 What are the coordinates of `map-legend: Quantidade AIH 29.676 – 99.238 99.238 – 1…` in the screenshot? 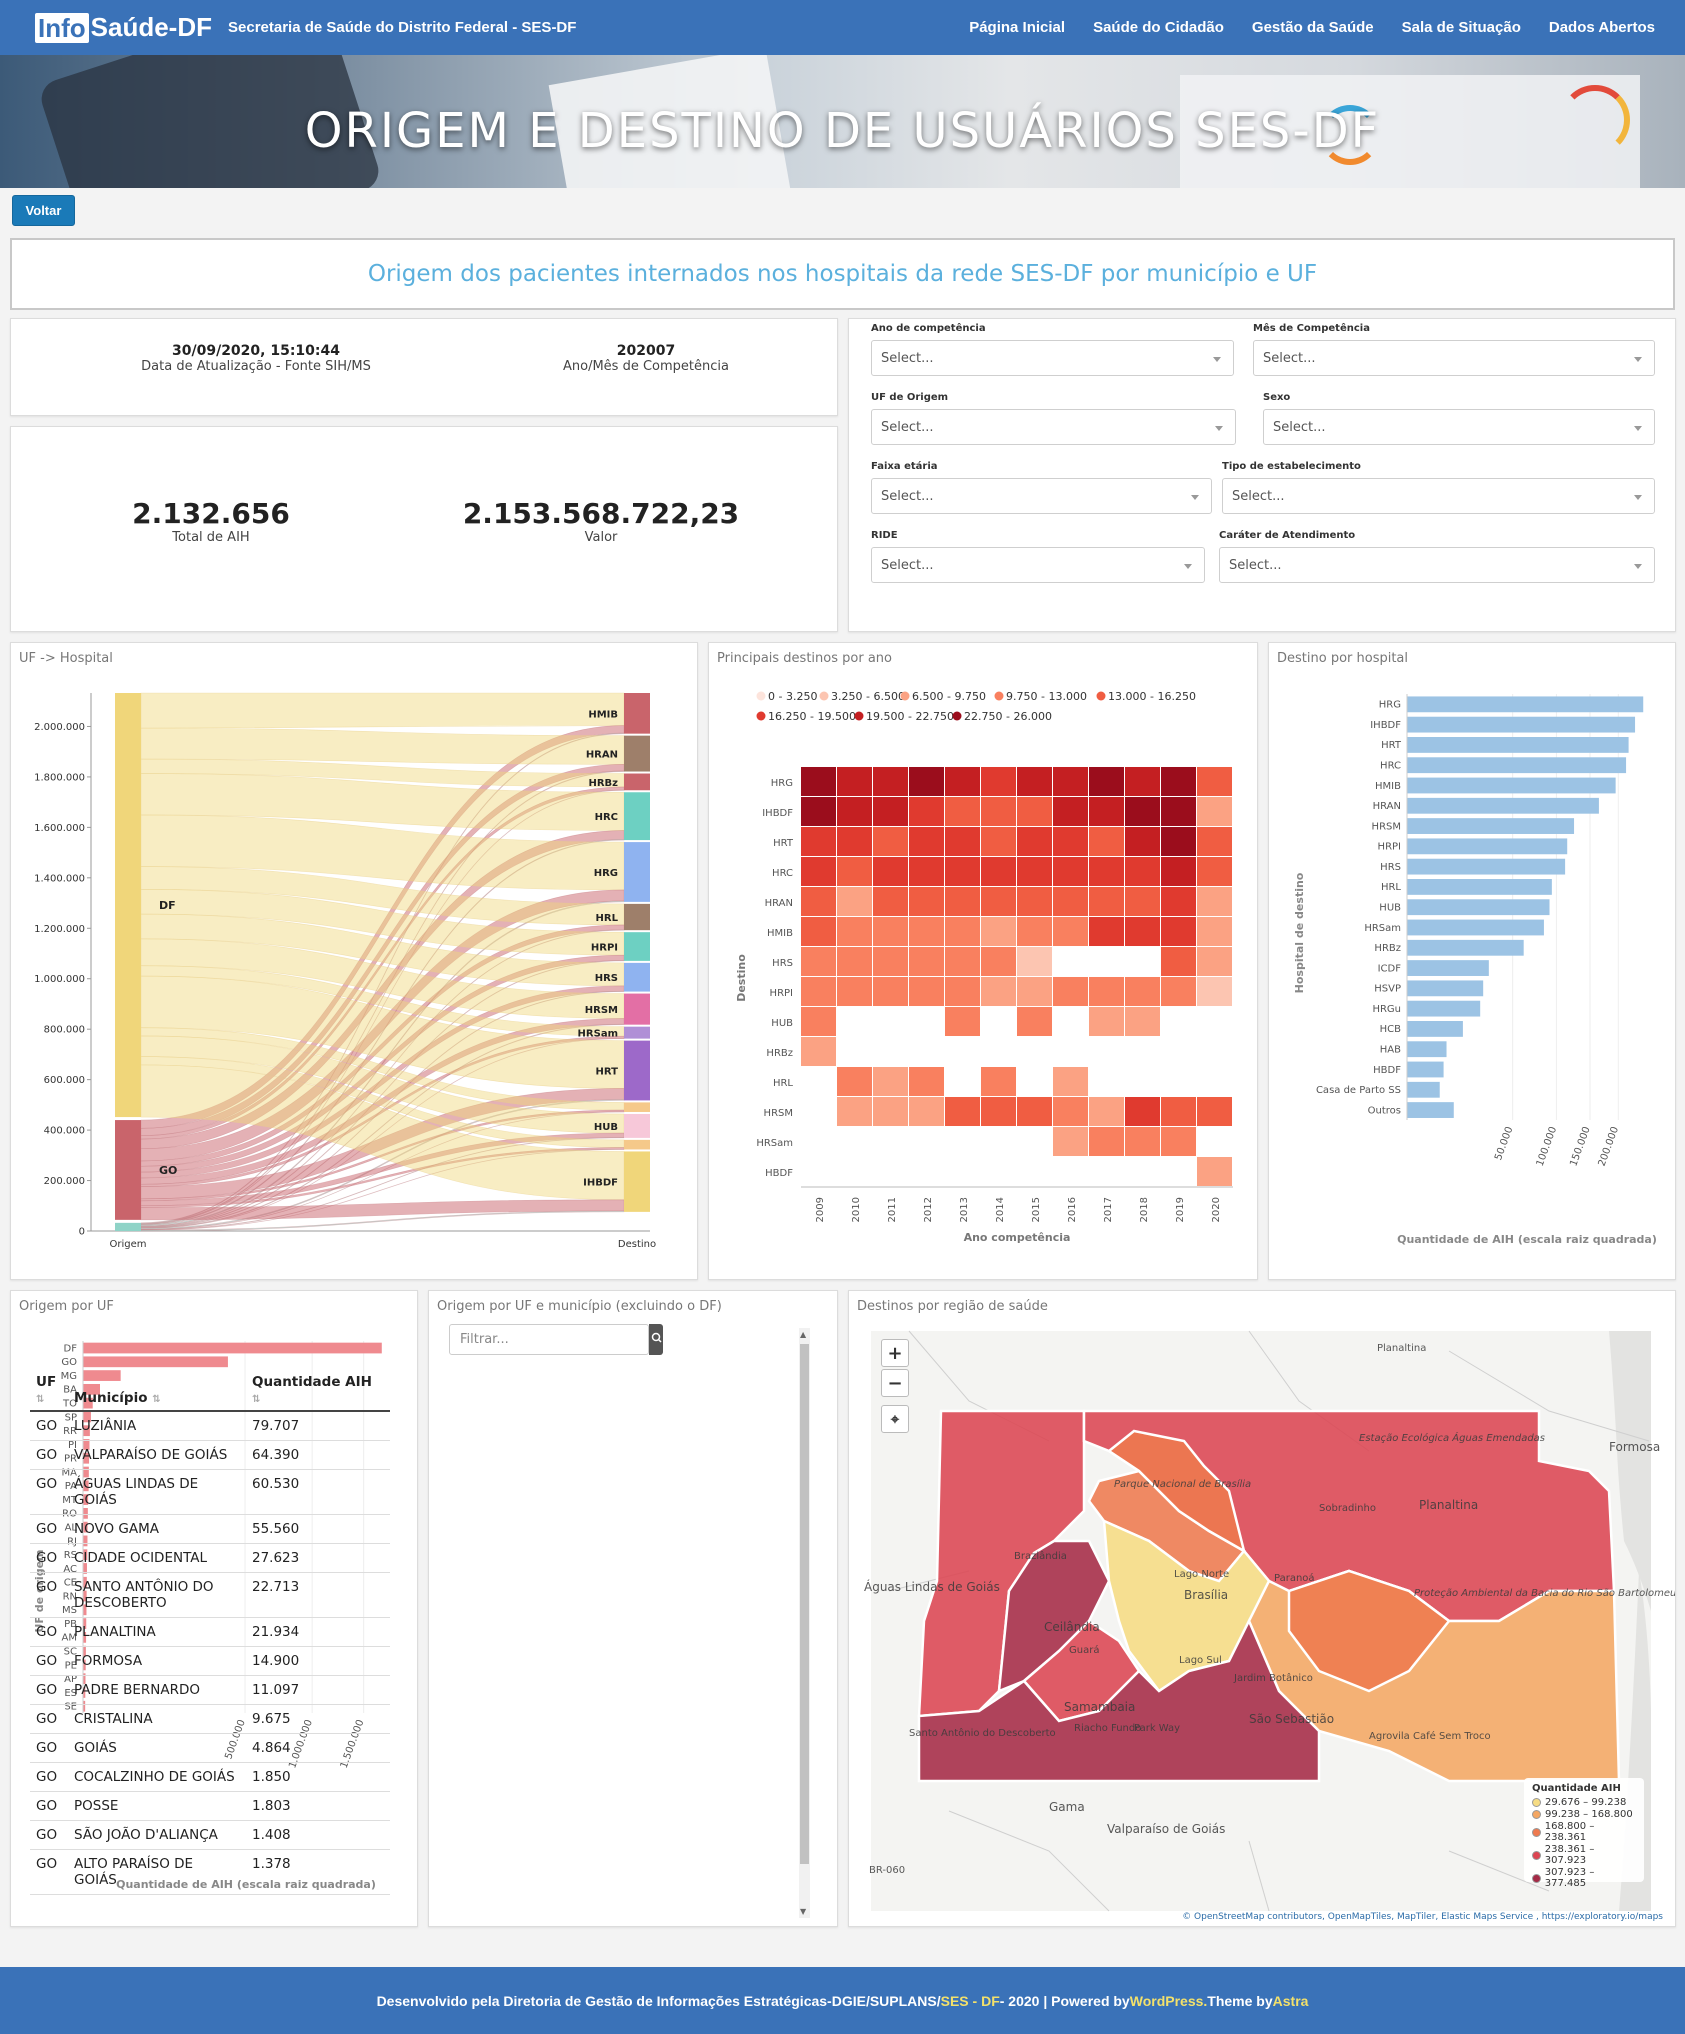 It's located at (1584, 1833).